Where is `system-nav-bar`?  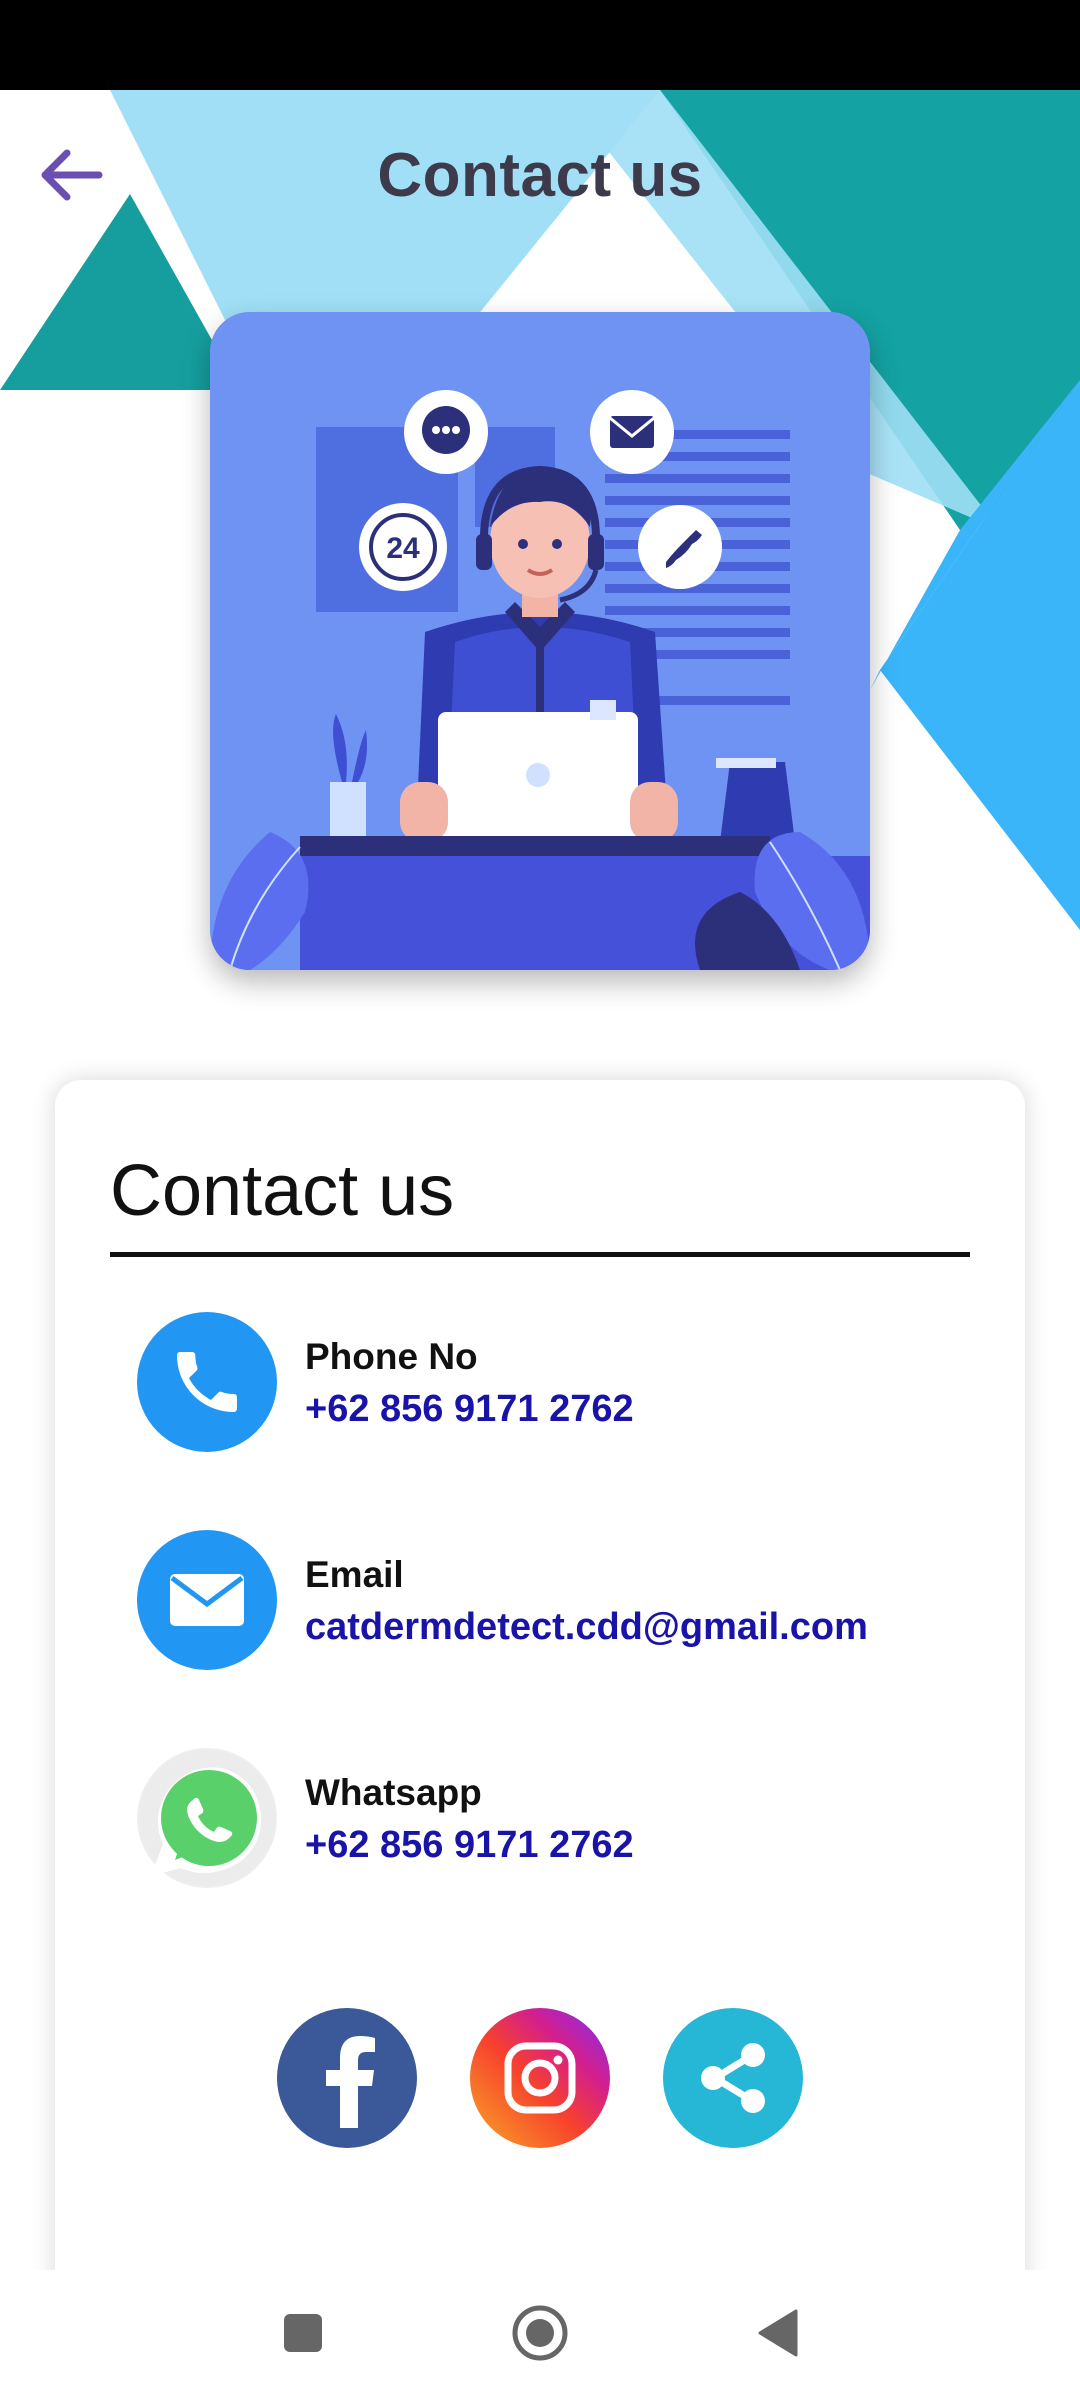
system-nav-bar is located at coordinates (540, 2335).